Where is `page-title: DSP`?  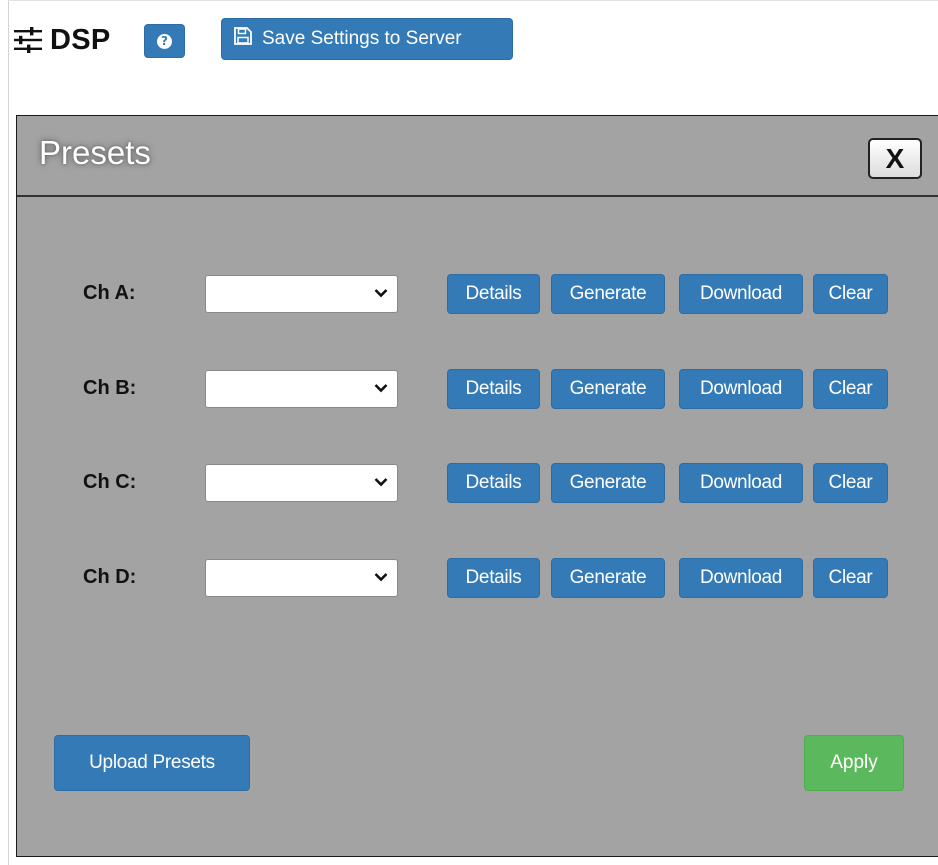 page-title: DSP is located at coordinates (80, 39).